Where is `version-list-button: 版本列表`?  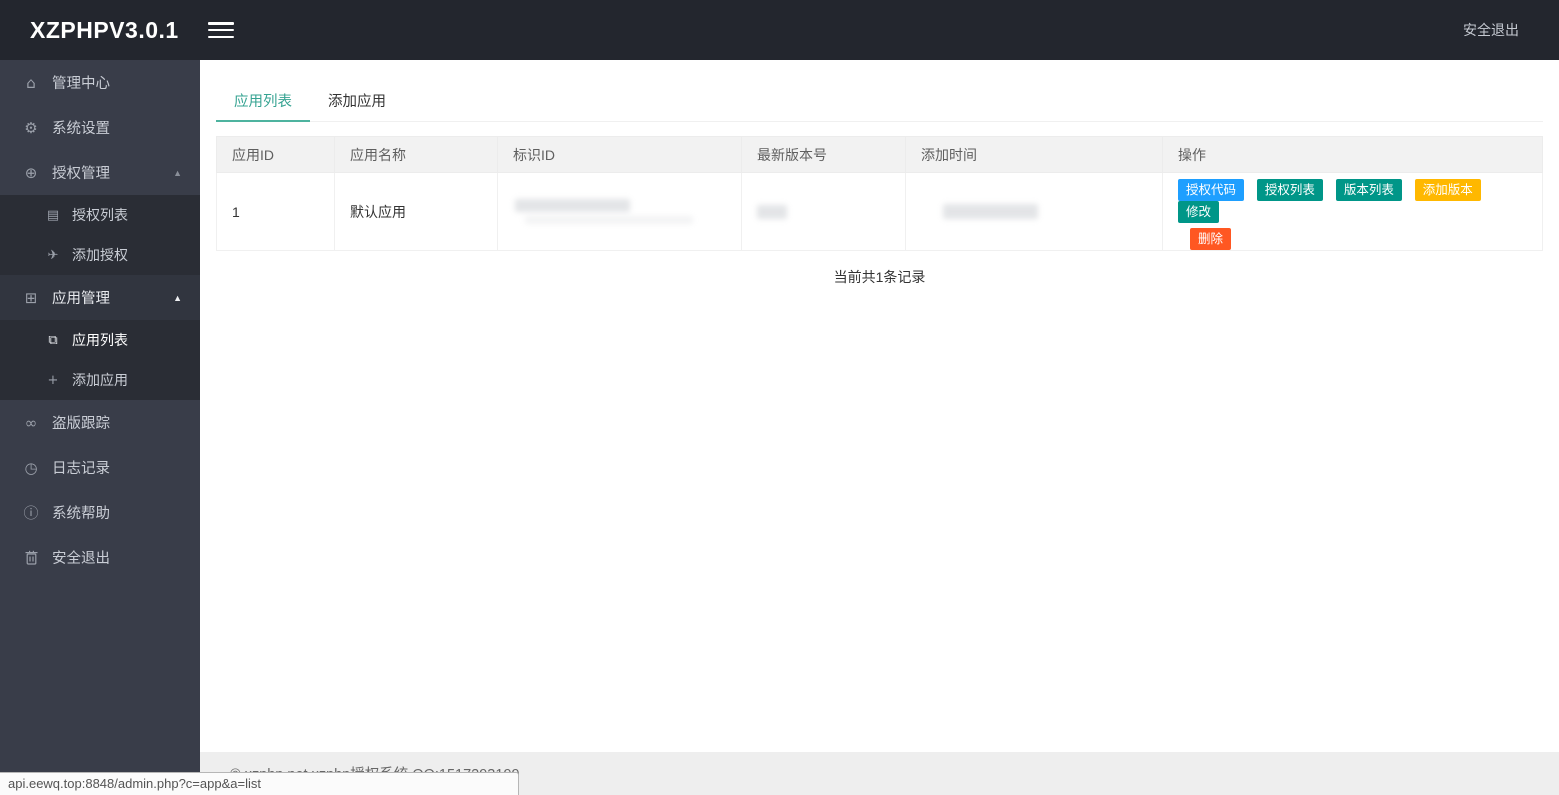 version-list-button: 版本列表 is located at coordinates (1368, 190).